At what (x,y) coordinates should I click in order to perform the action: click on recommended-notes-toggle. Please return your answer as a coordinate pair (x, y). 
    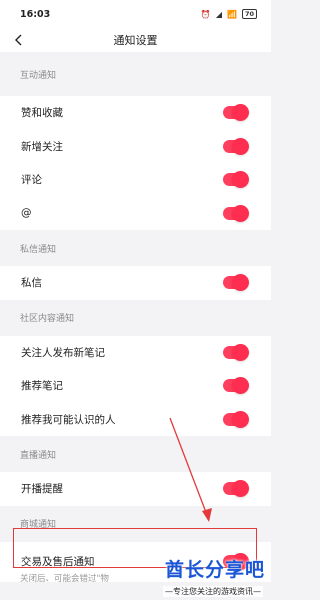
    Looking at the image, I should click on (236, 386).